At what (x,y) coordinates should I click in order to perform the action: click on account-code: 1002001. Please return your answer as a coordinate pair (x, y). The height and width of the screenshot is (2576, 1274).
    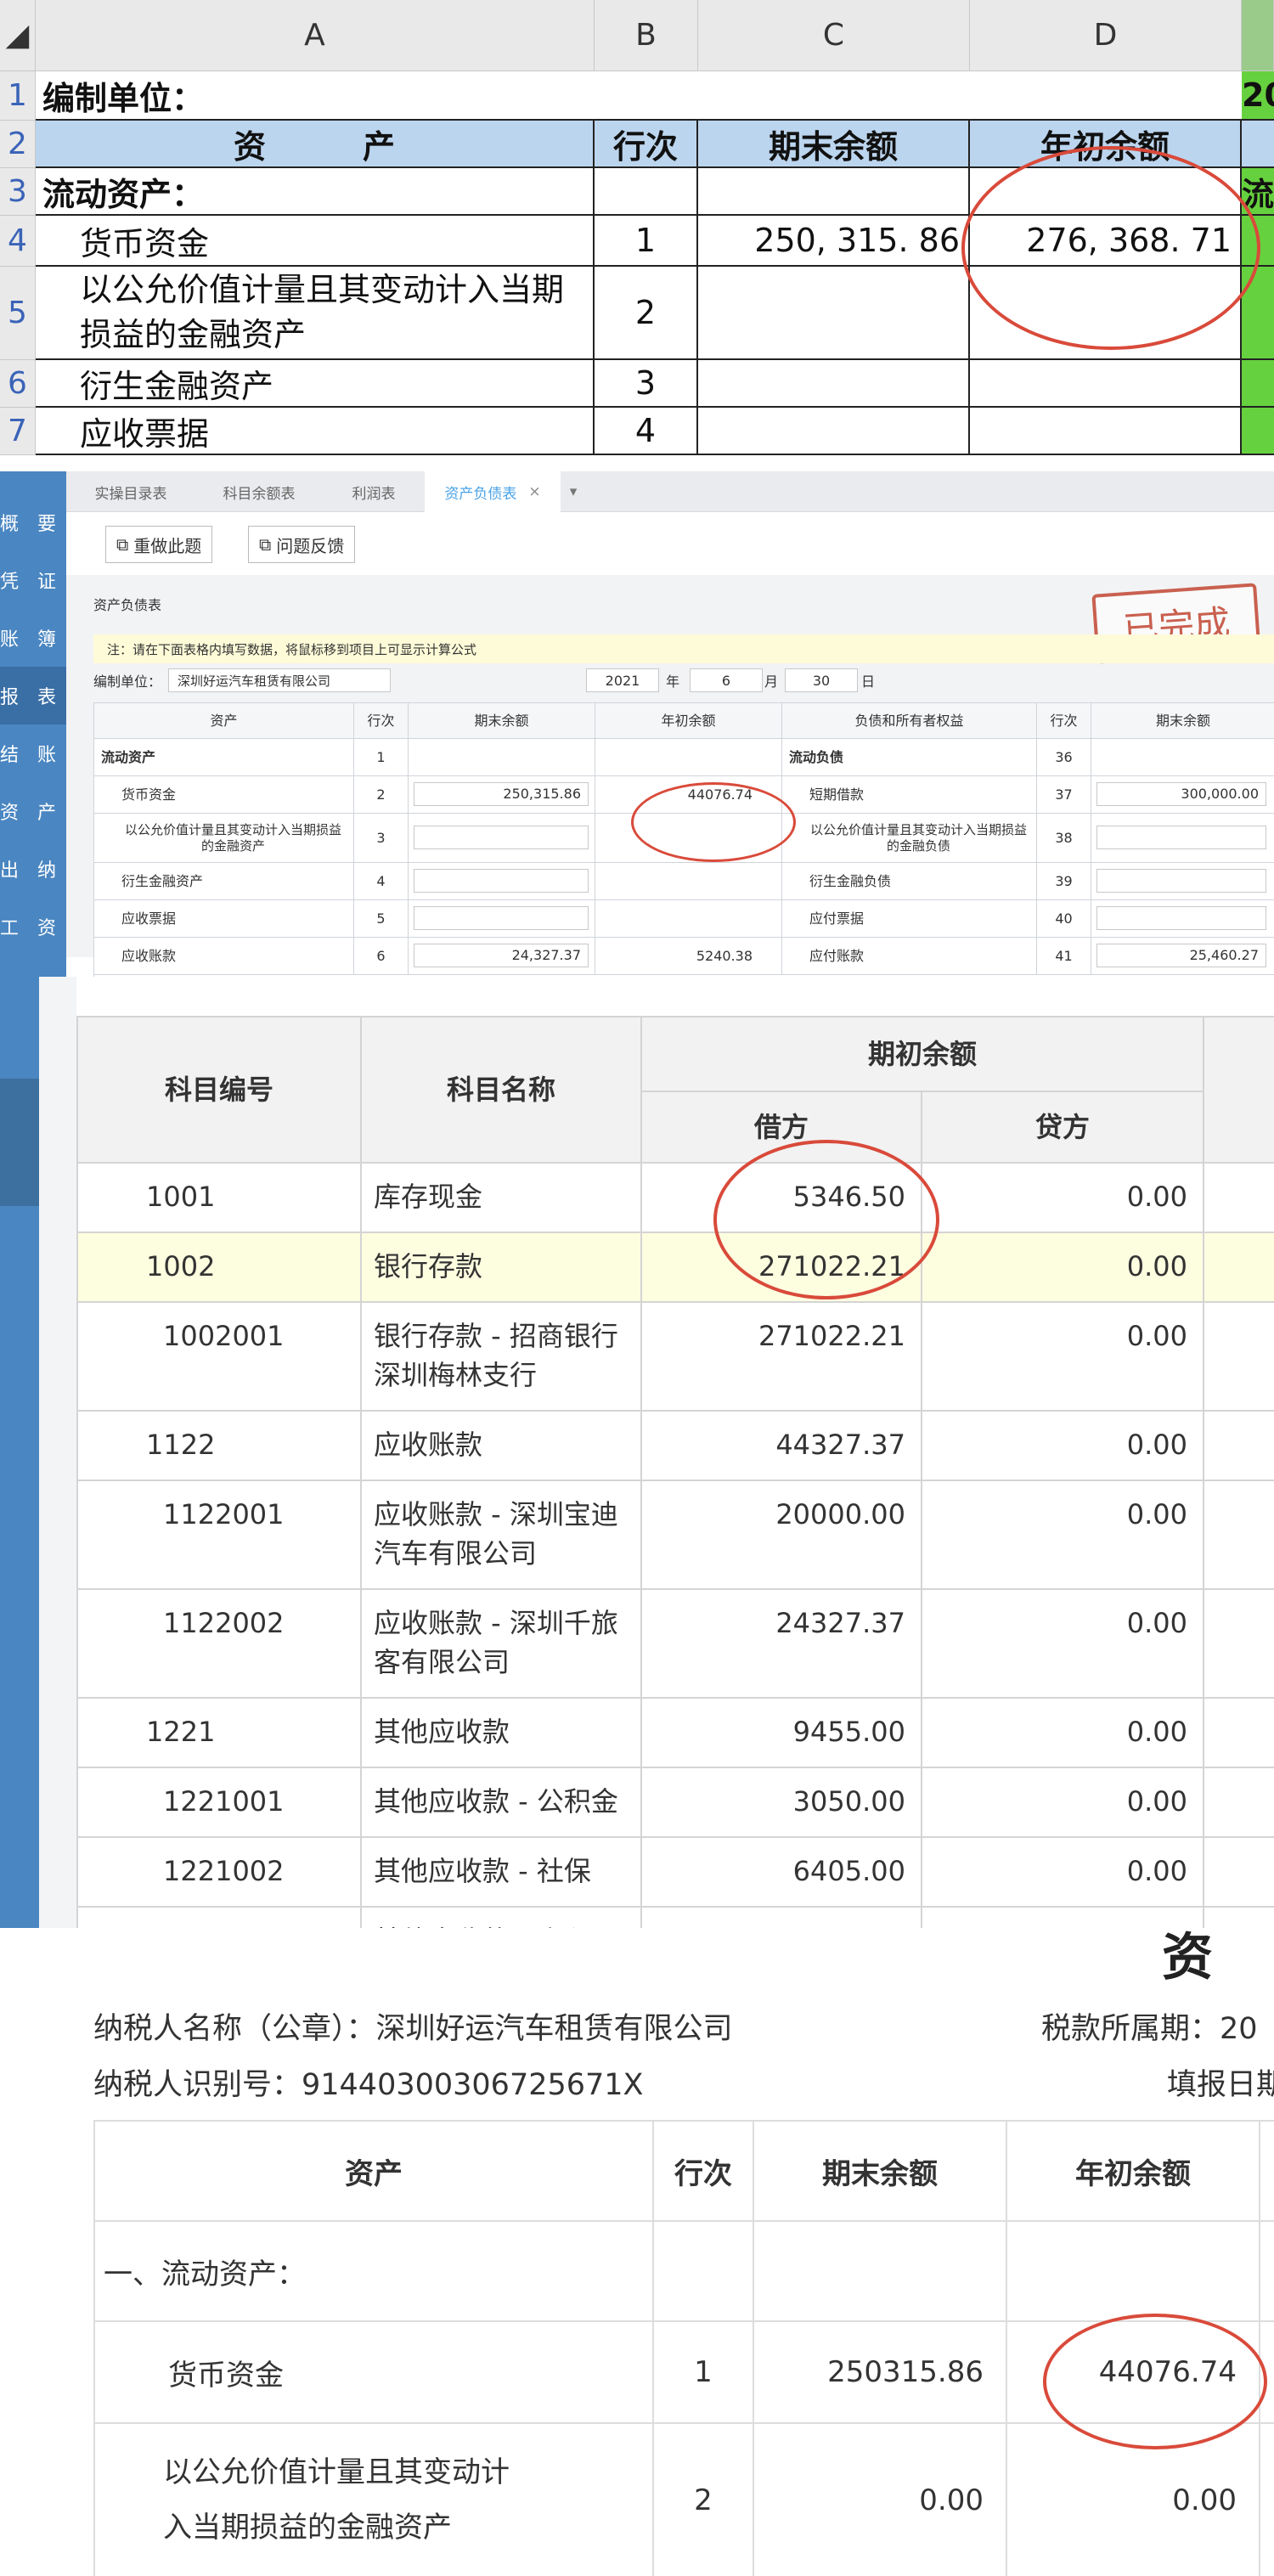
    Looking at the image, I should click on (220, 1357).